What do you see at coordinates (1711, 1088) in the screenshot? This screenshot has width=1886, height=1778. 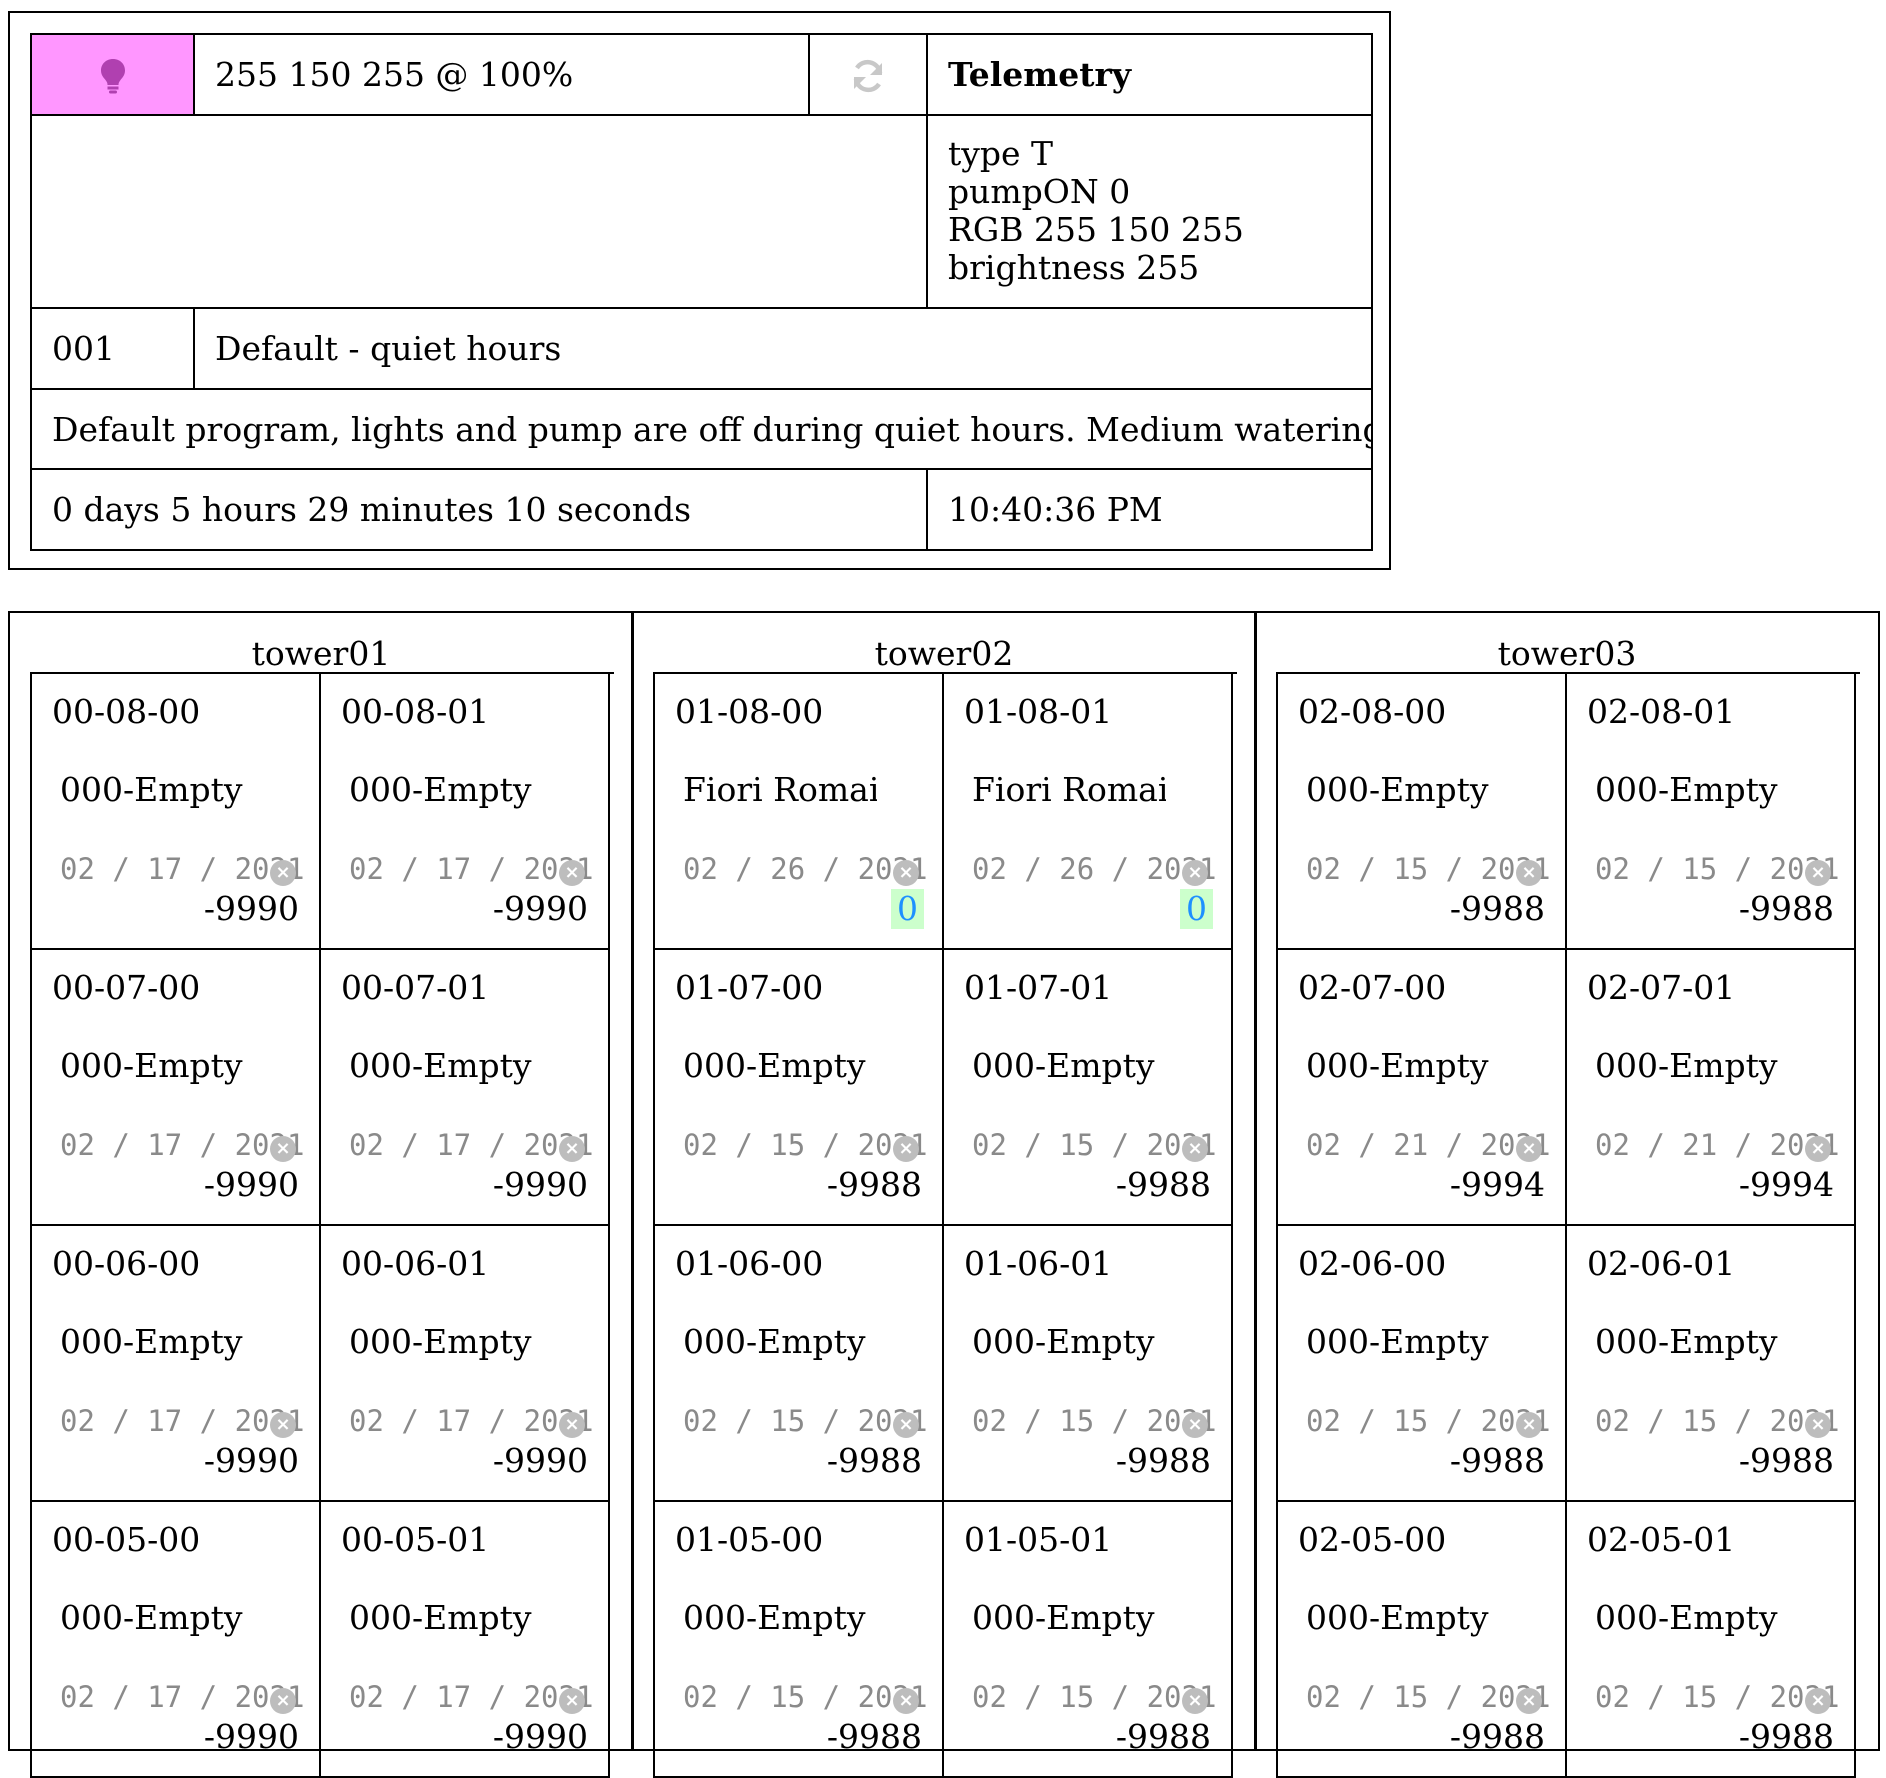 I see `slot-cell: 02-07-01 000-Empty 02 / 21 / 2021 × -9994` at bounding box center [1711, 1088].